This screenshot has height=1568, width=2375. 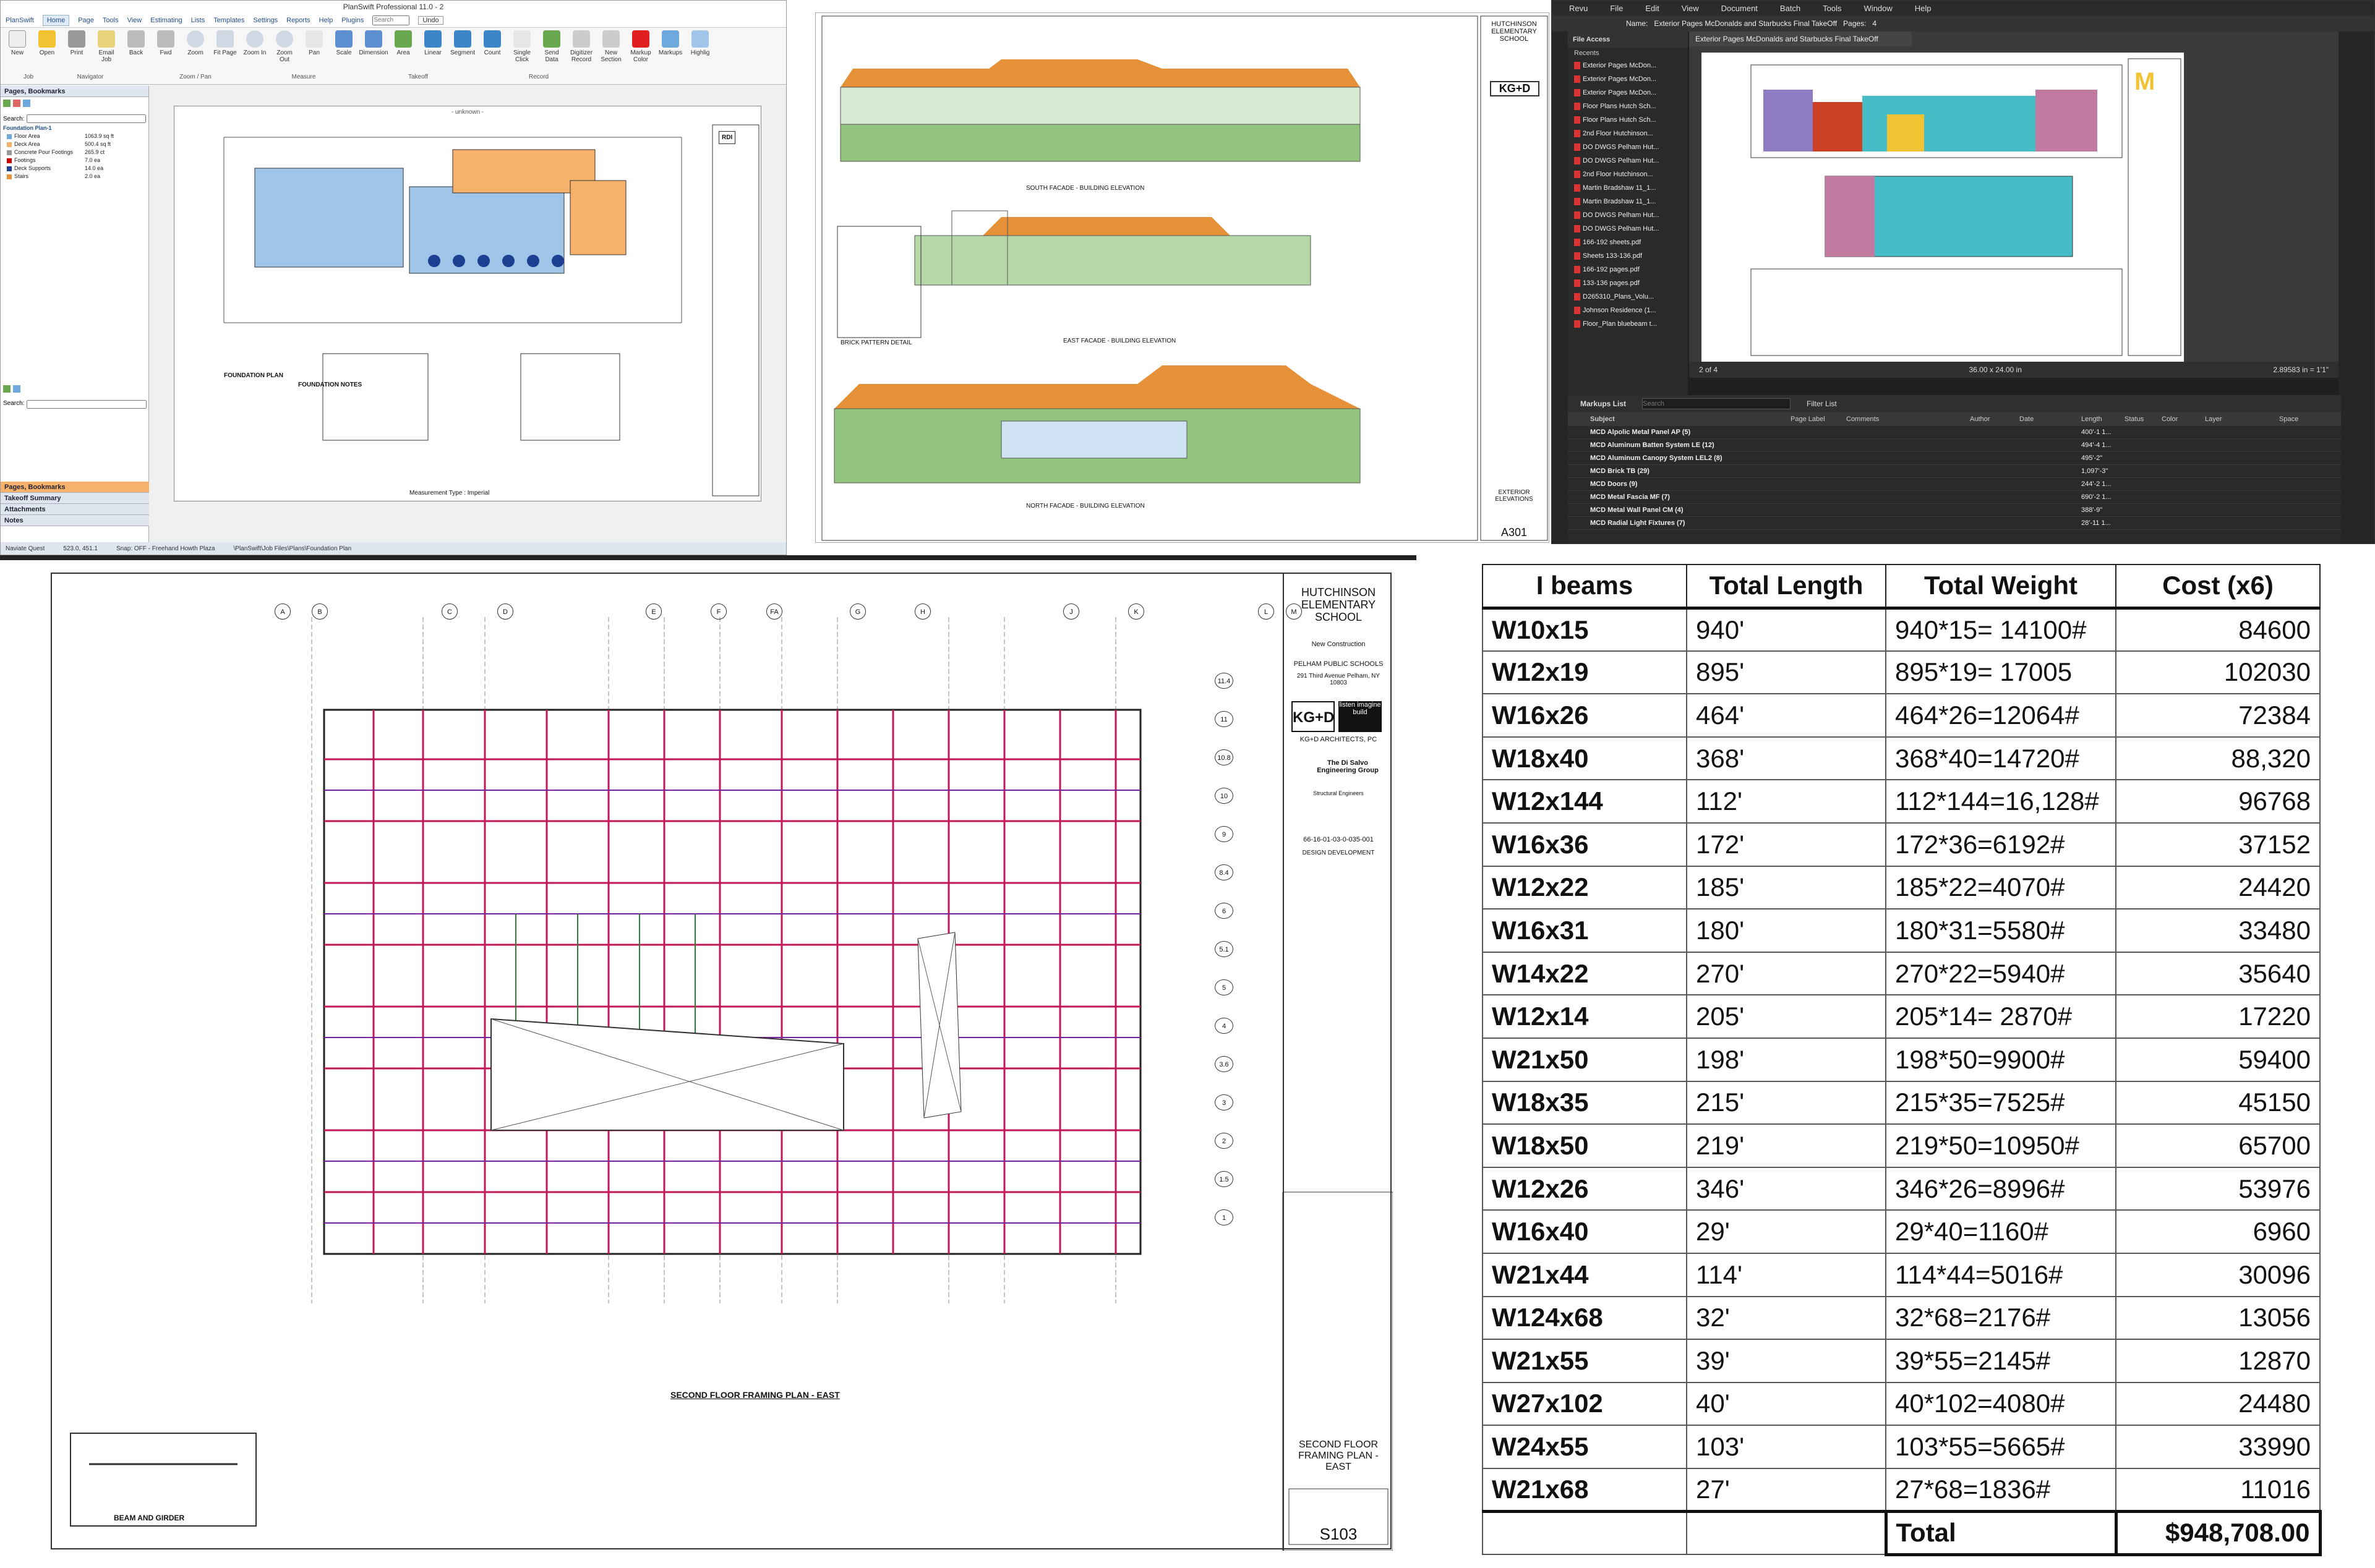 I want to click on recent-file-item: 133-136 pages.pdf, so click(x=1628, y=283).